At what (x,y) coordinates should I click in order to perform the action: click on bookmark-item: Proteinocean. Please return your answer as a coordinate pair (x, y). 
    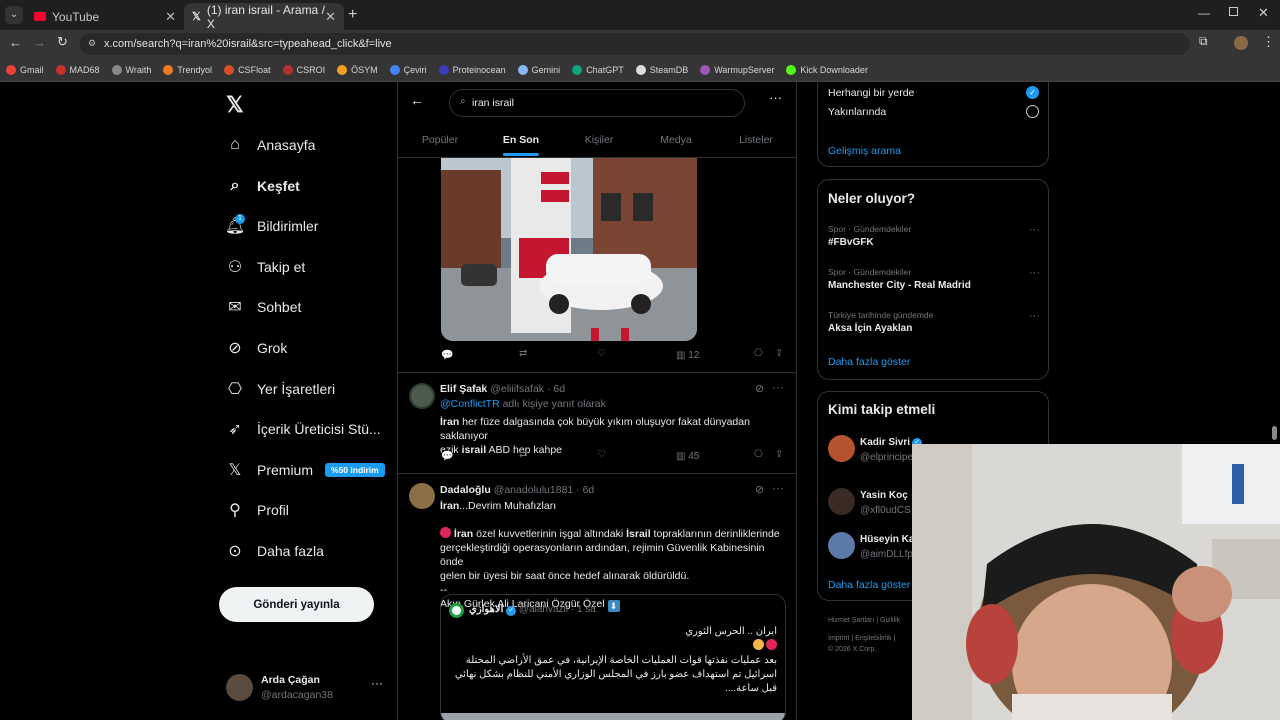
    Looking at the image, I should click on (472, 69).